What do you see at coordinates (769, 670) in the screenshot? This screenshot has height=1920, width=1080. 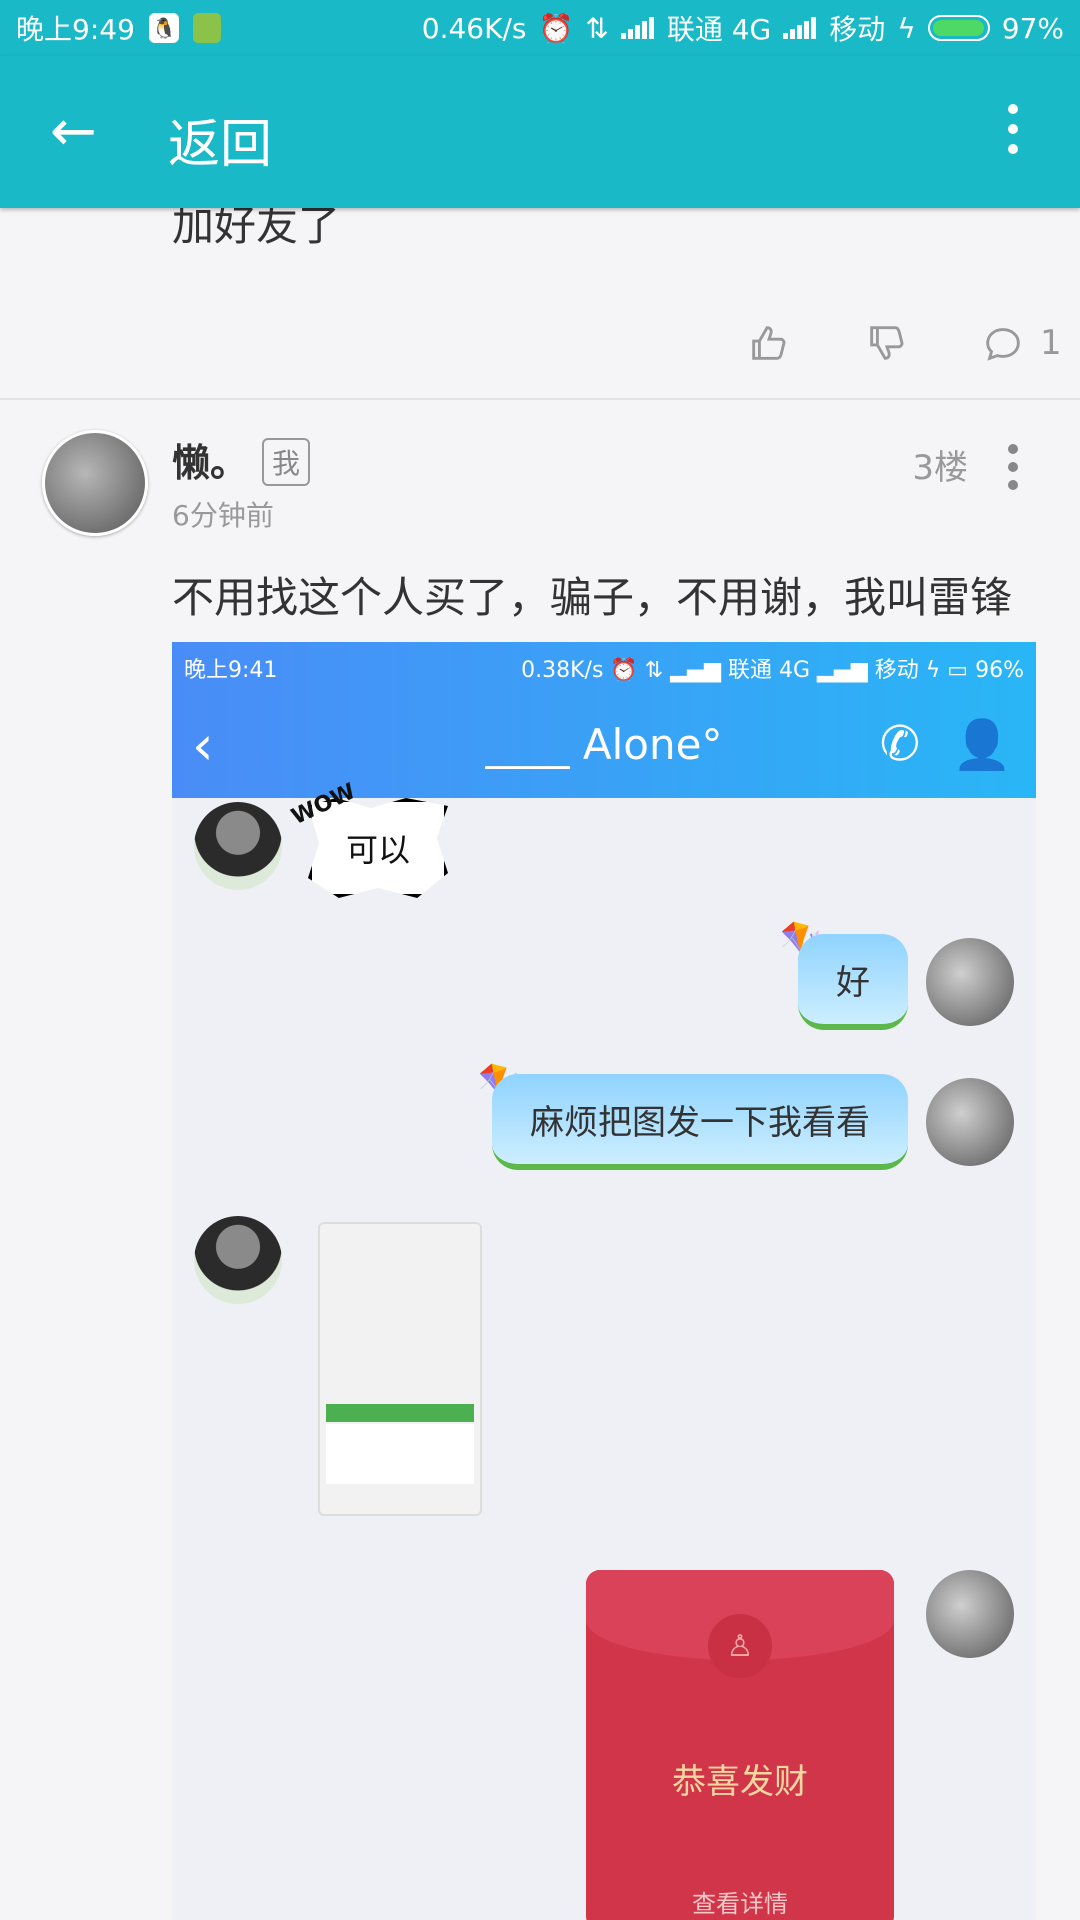 I see `embedded-carrier-1: 联通 4G` at bounding box center [769, 670].